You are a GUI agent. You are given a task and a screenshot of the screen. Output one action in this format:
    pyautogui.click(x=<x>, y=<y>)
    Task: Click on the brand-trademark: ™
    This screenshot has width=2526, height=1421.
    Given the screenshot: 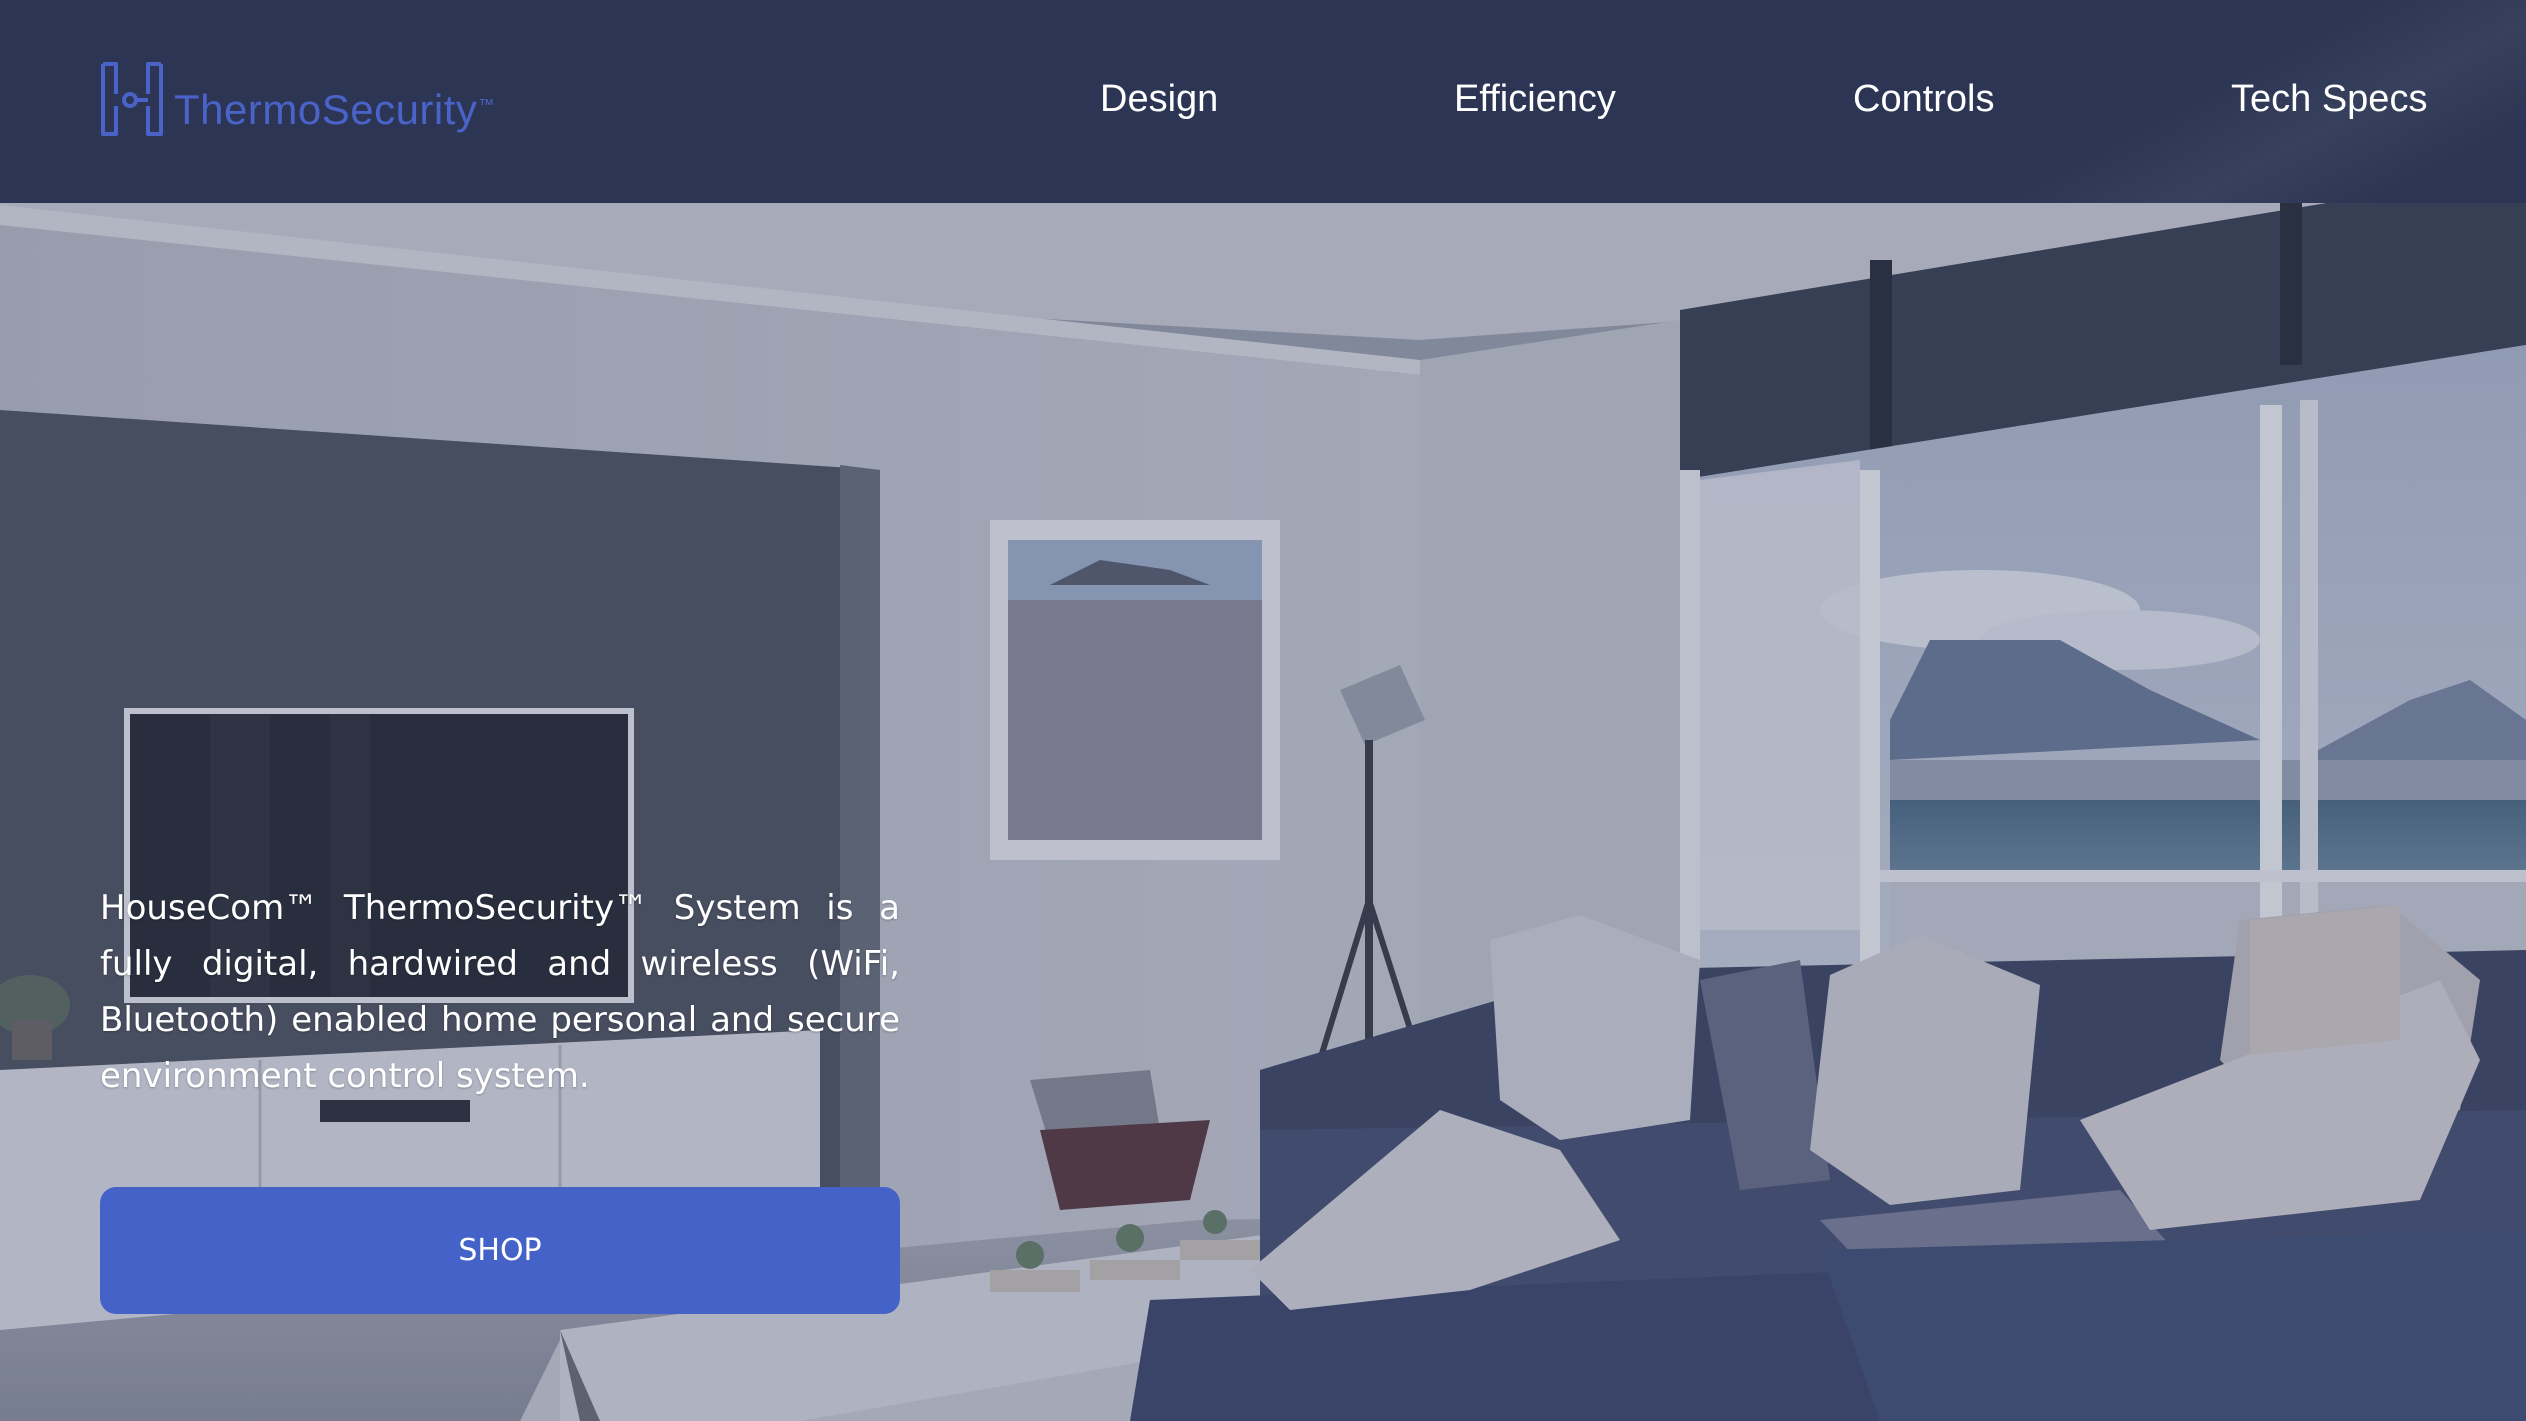 What is the action you would take?
    pyautogui.click(x=486, y=105)
    